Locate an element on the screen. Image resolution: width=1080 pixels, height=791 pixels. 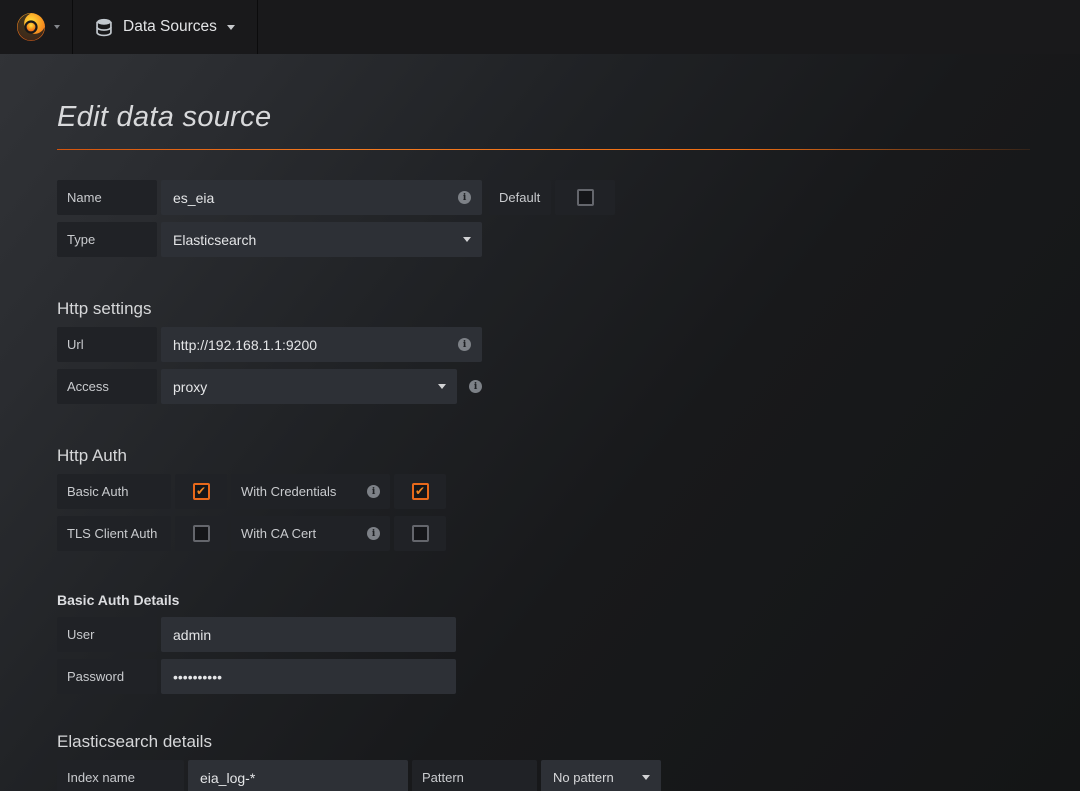
nav-datasources-dropdown: Data Sources is located at coordinates (165, 27).